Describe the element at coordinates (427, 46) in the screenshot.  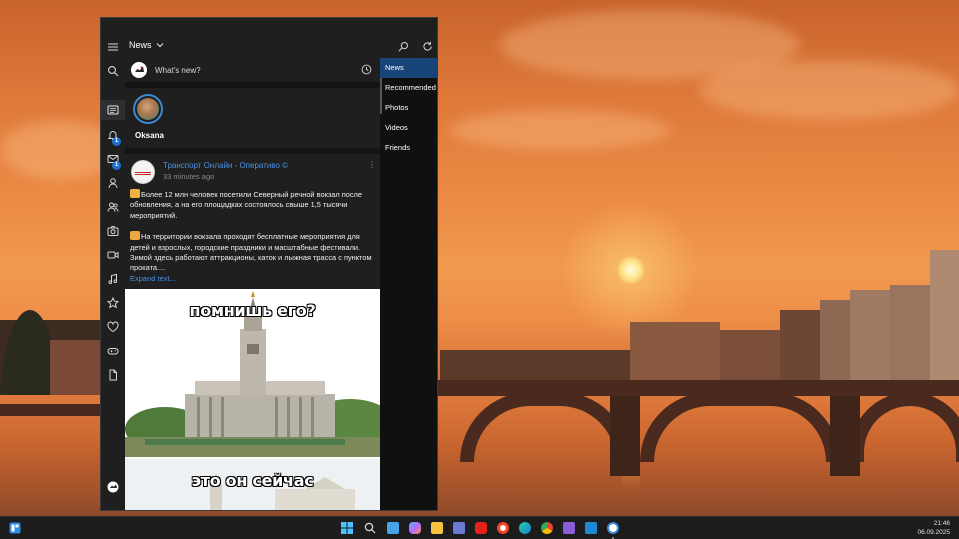
I see `refresh-icon` at that location.